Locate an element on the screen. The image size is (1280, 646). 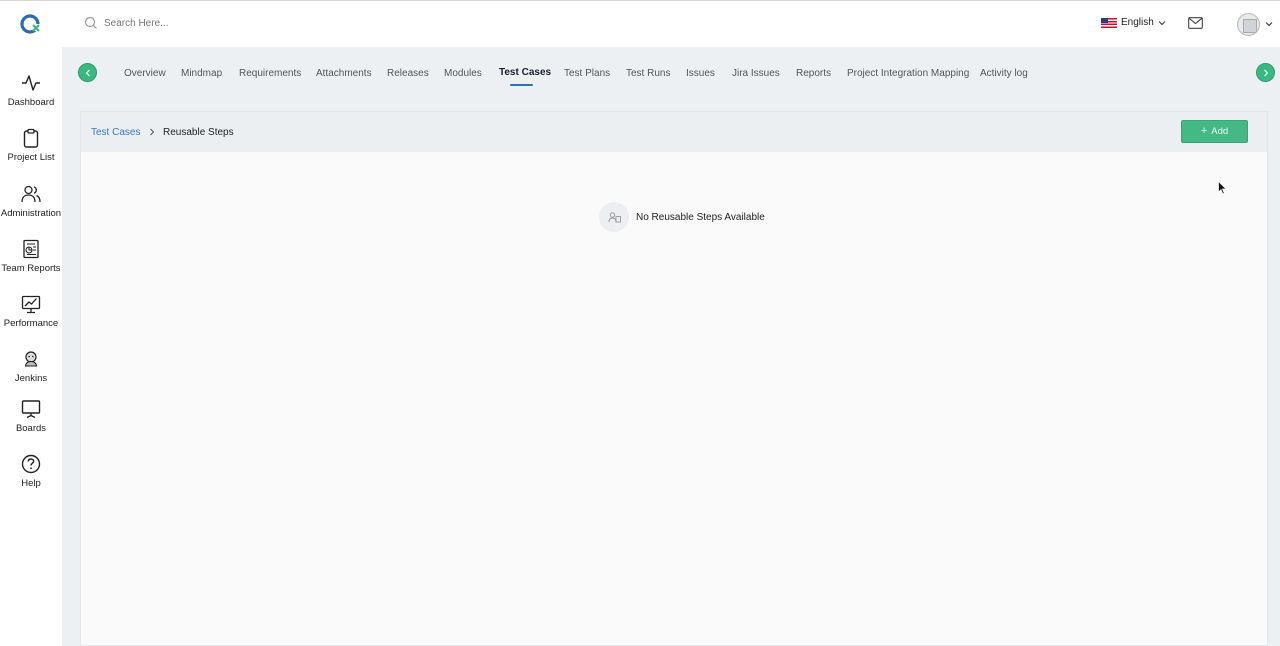
tab-reports: Reports is located at coordinates (813, 73).